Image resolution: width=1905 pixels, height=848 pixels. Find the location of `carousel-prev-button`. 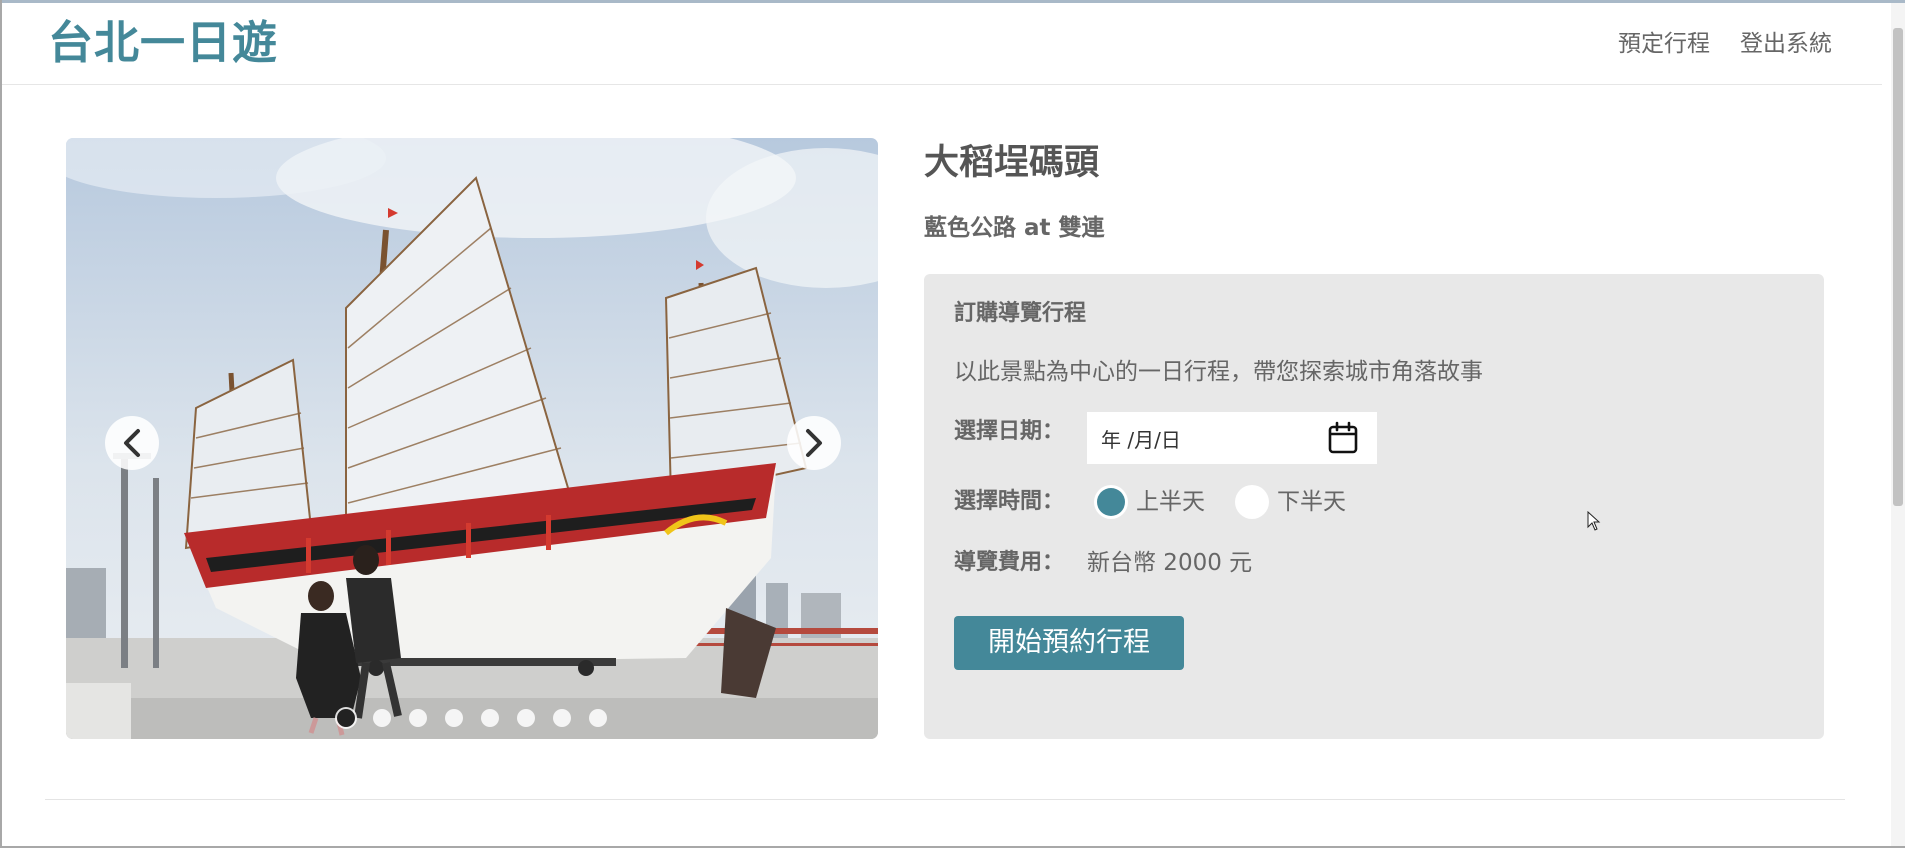

carousel-prev-button is located at coordinates (132, 443).